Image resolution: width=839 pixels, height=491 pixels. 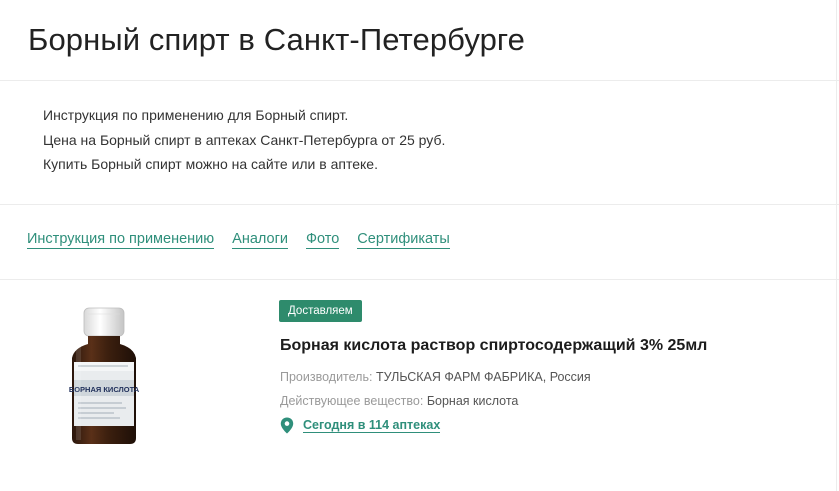 I want to click on availability-row: Сегодня в 114 аптеках, so click(x=360, y=425).